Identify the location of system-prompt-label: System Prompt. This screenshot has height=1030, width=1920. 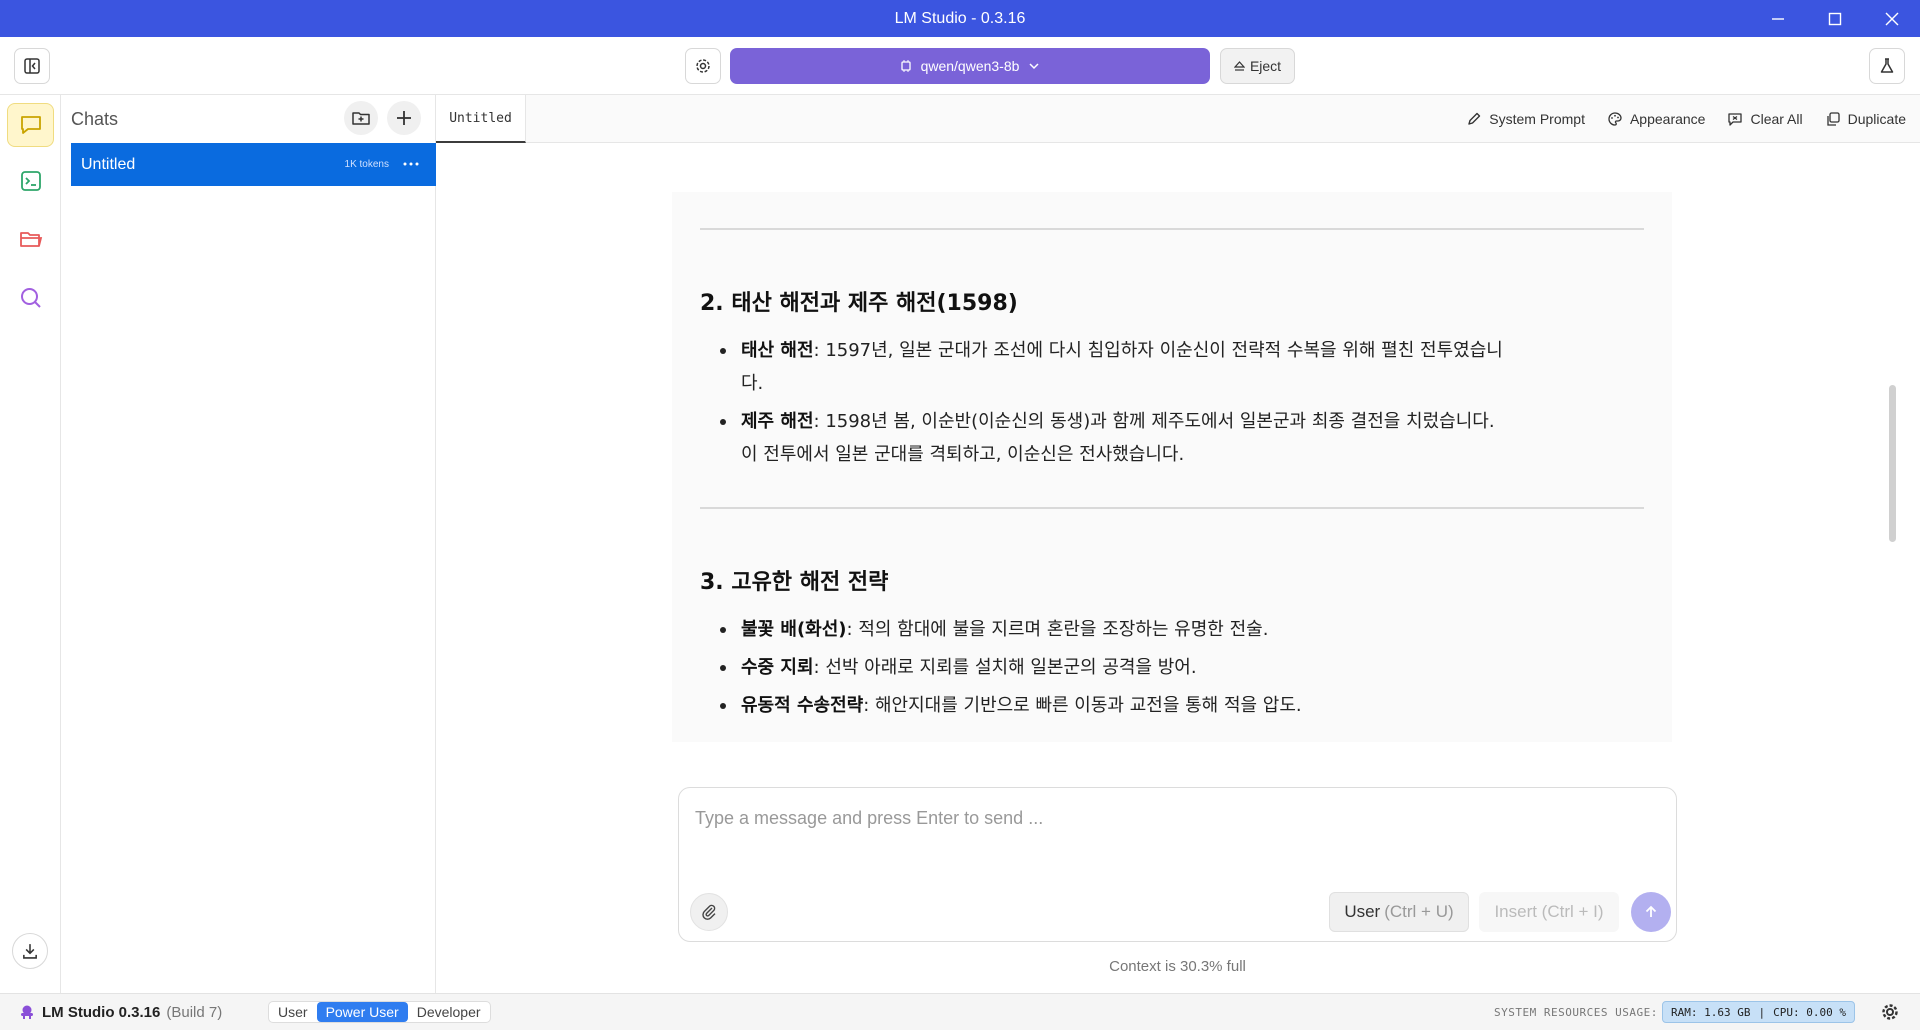
(1537, 119).